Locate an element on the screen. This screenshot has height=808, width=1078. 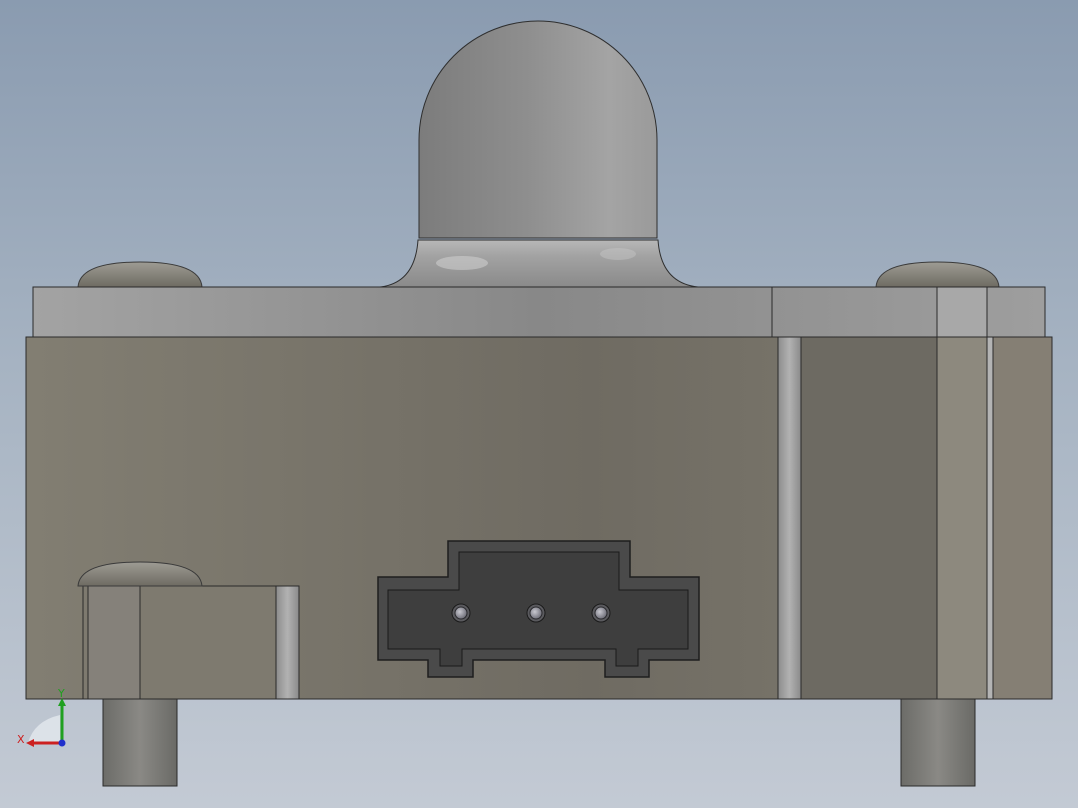
mounting-post-right is located at coordinates (938, 742).